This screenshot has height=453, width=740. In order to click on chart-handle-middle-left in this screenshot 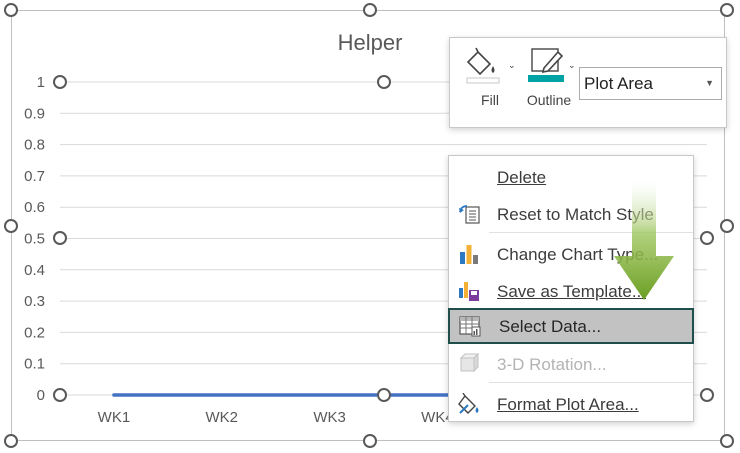, I will do `click(11, 226)`.